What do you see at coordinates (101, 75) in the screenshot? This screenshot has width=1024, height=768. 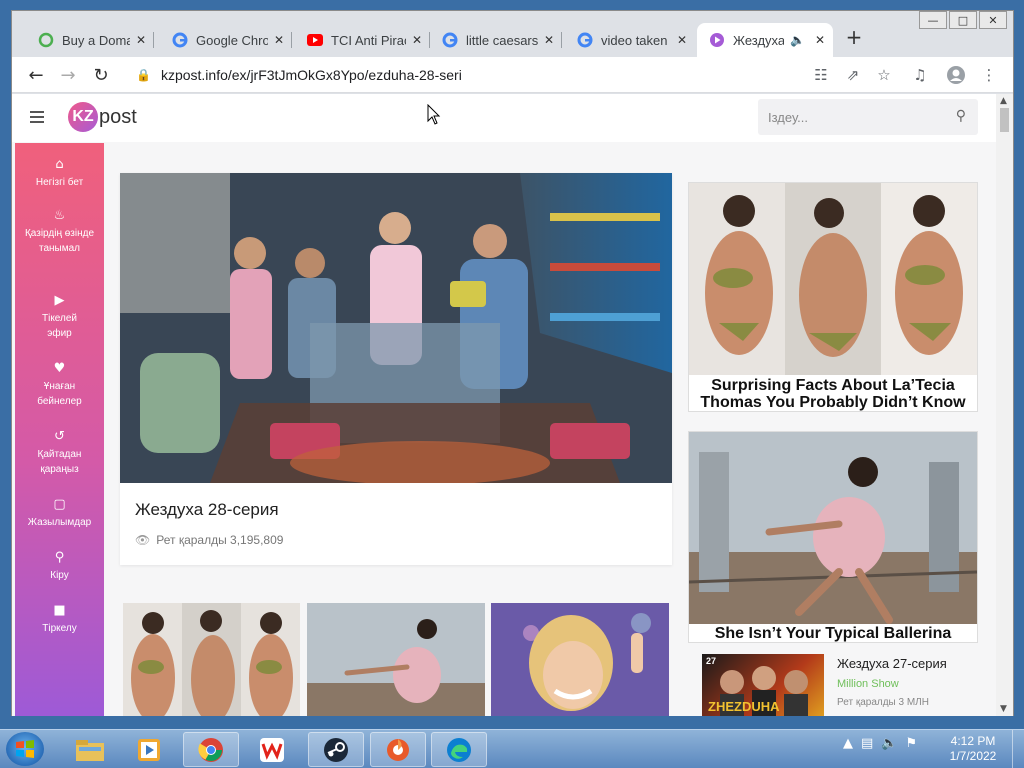 I see `reload-button: ↻` at bounding box center [101, 75].